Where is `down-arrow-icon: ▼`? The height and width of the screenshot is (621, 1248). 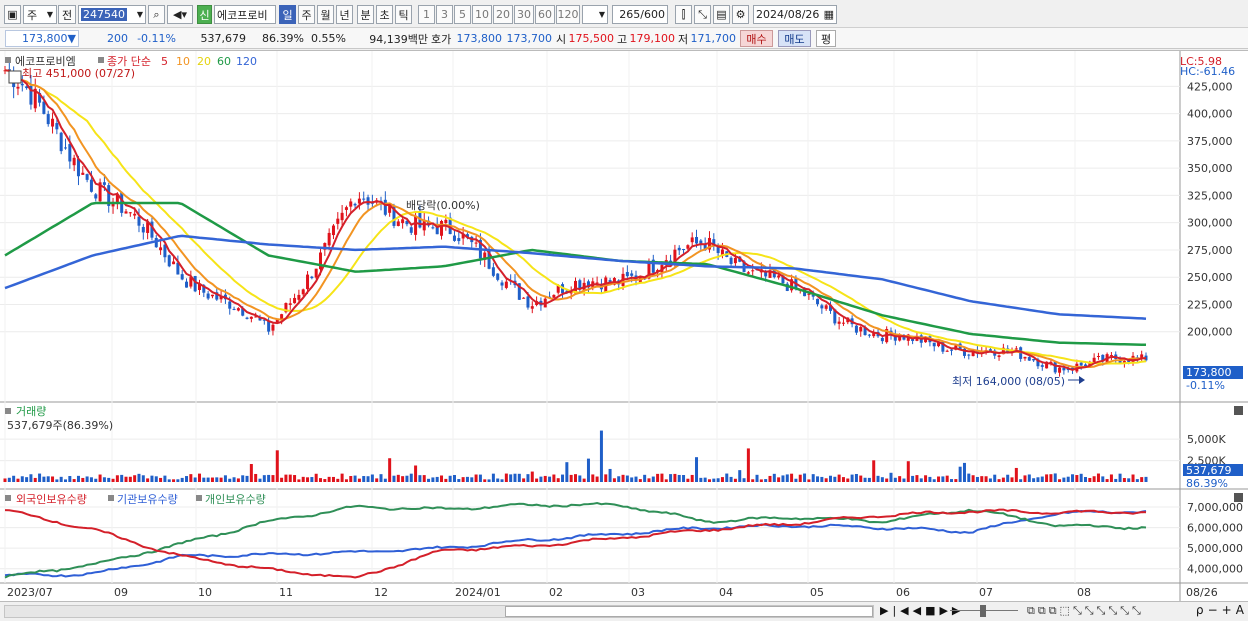 down-arrow-icon: ▼ is located at coordinates (71, 38).